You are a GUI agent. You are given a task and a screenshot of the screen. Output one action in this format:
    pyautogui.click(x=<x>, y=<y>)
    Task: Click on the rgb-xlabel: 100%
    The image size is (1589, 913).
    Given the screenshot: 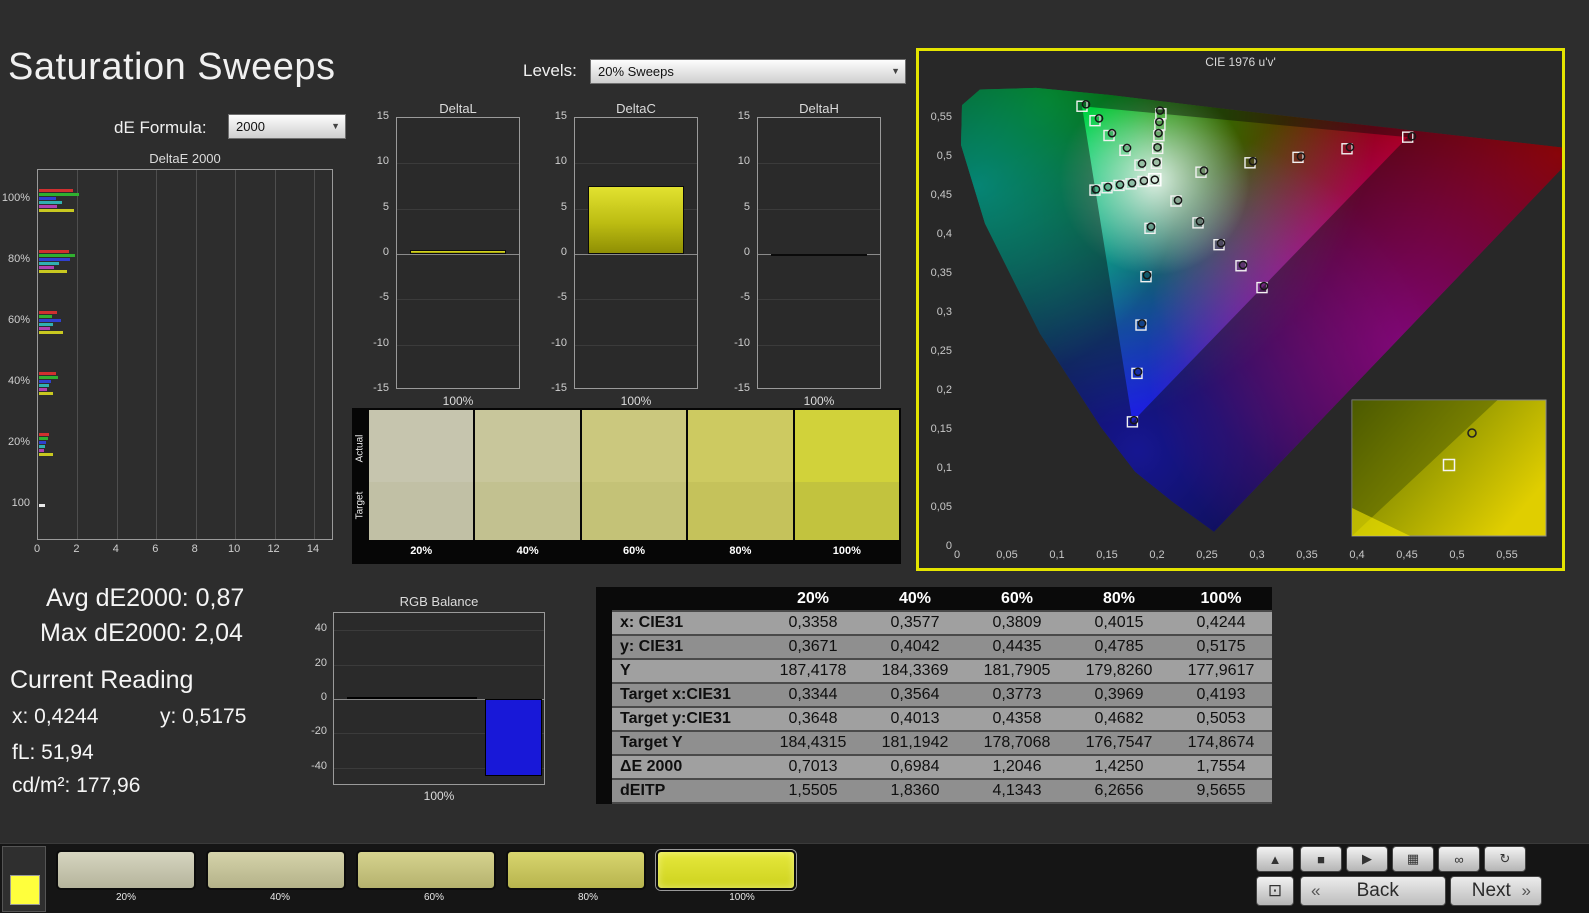 What is the action you would take?
    pyautogui.click(x=439, y=796)
    